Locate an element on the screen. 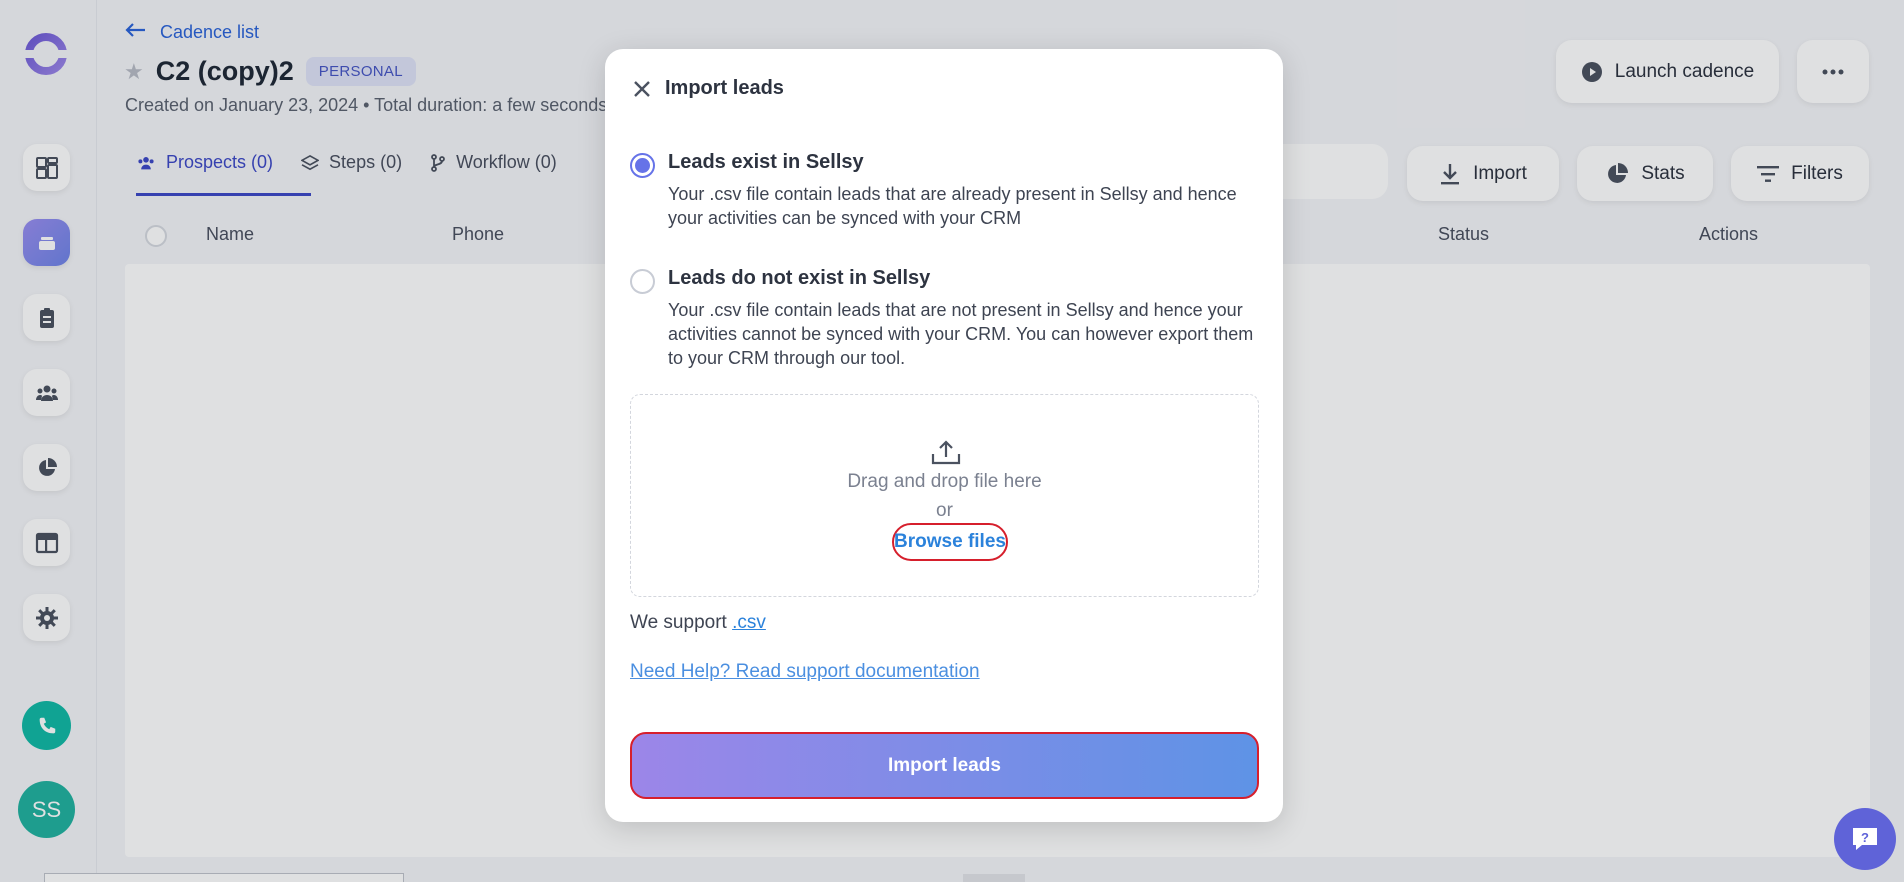 The image size is (1904, 882). support-documentation-link: Need Help? Read support documentation is located at coordinates (805, 672).